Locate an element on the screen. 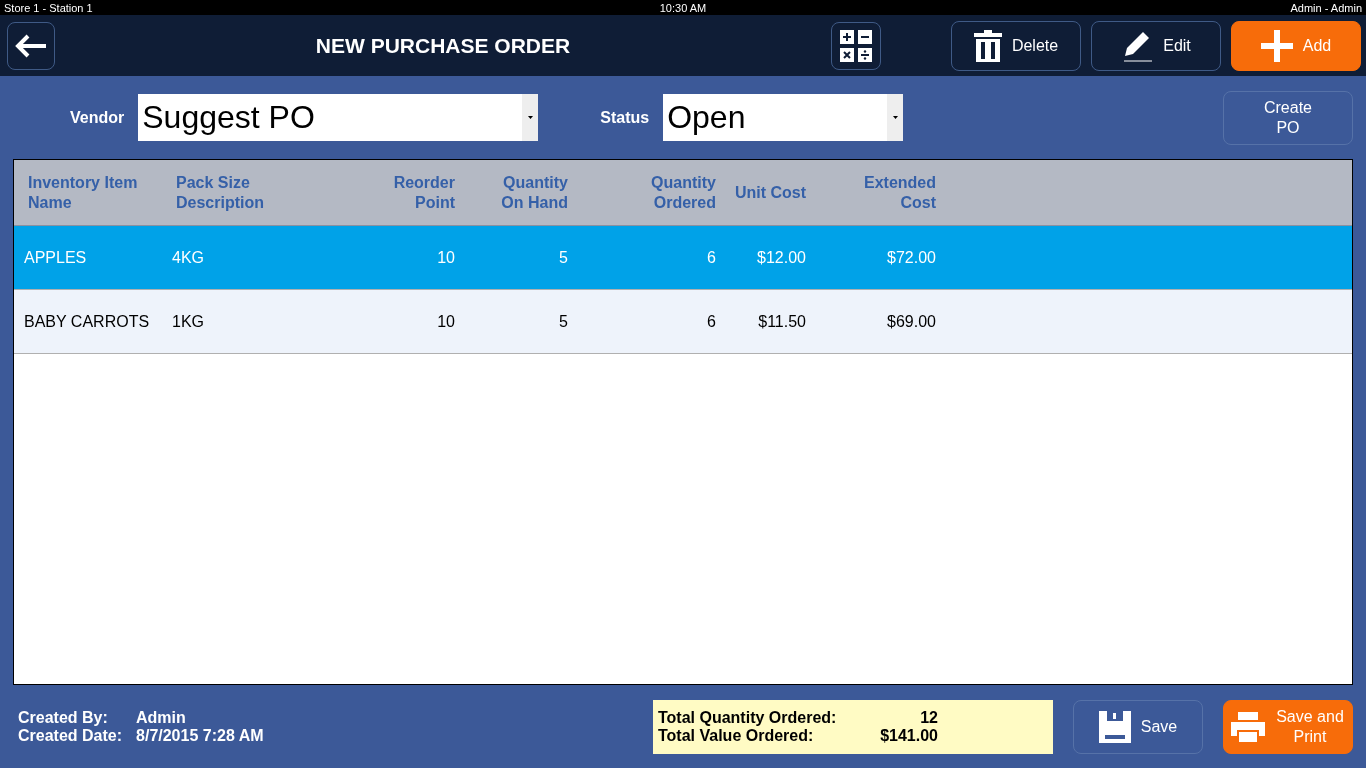 This screenshot has width=1366, height=768. back-button is located at coordinates (31, 45).